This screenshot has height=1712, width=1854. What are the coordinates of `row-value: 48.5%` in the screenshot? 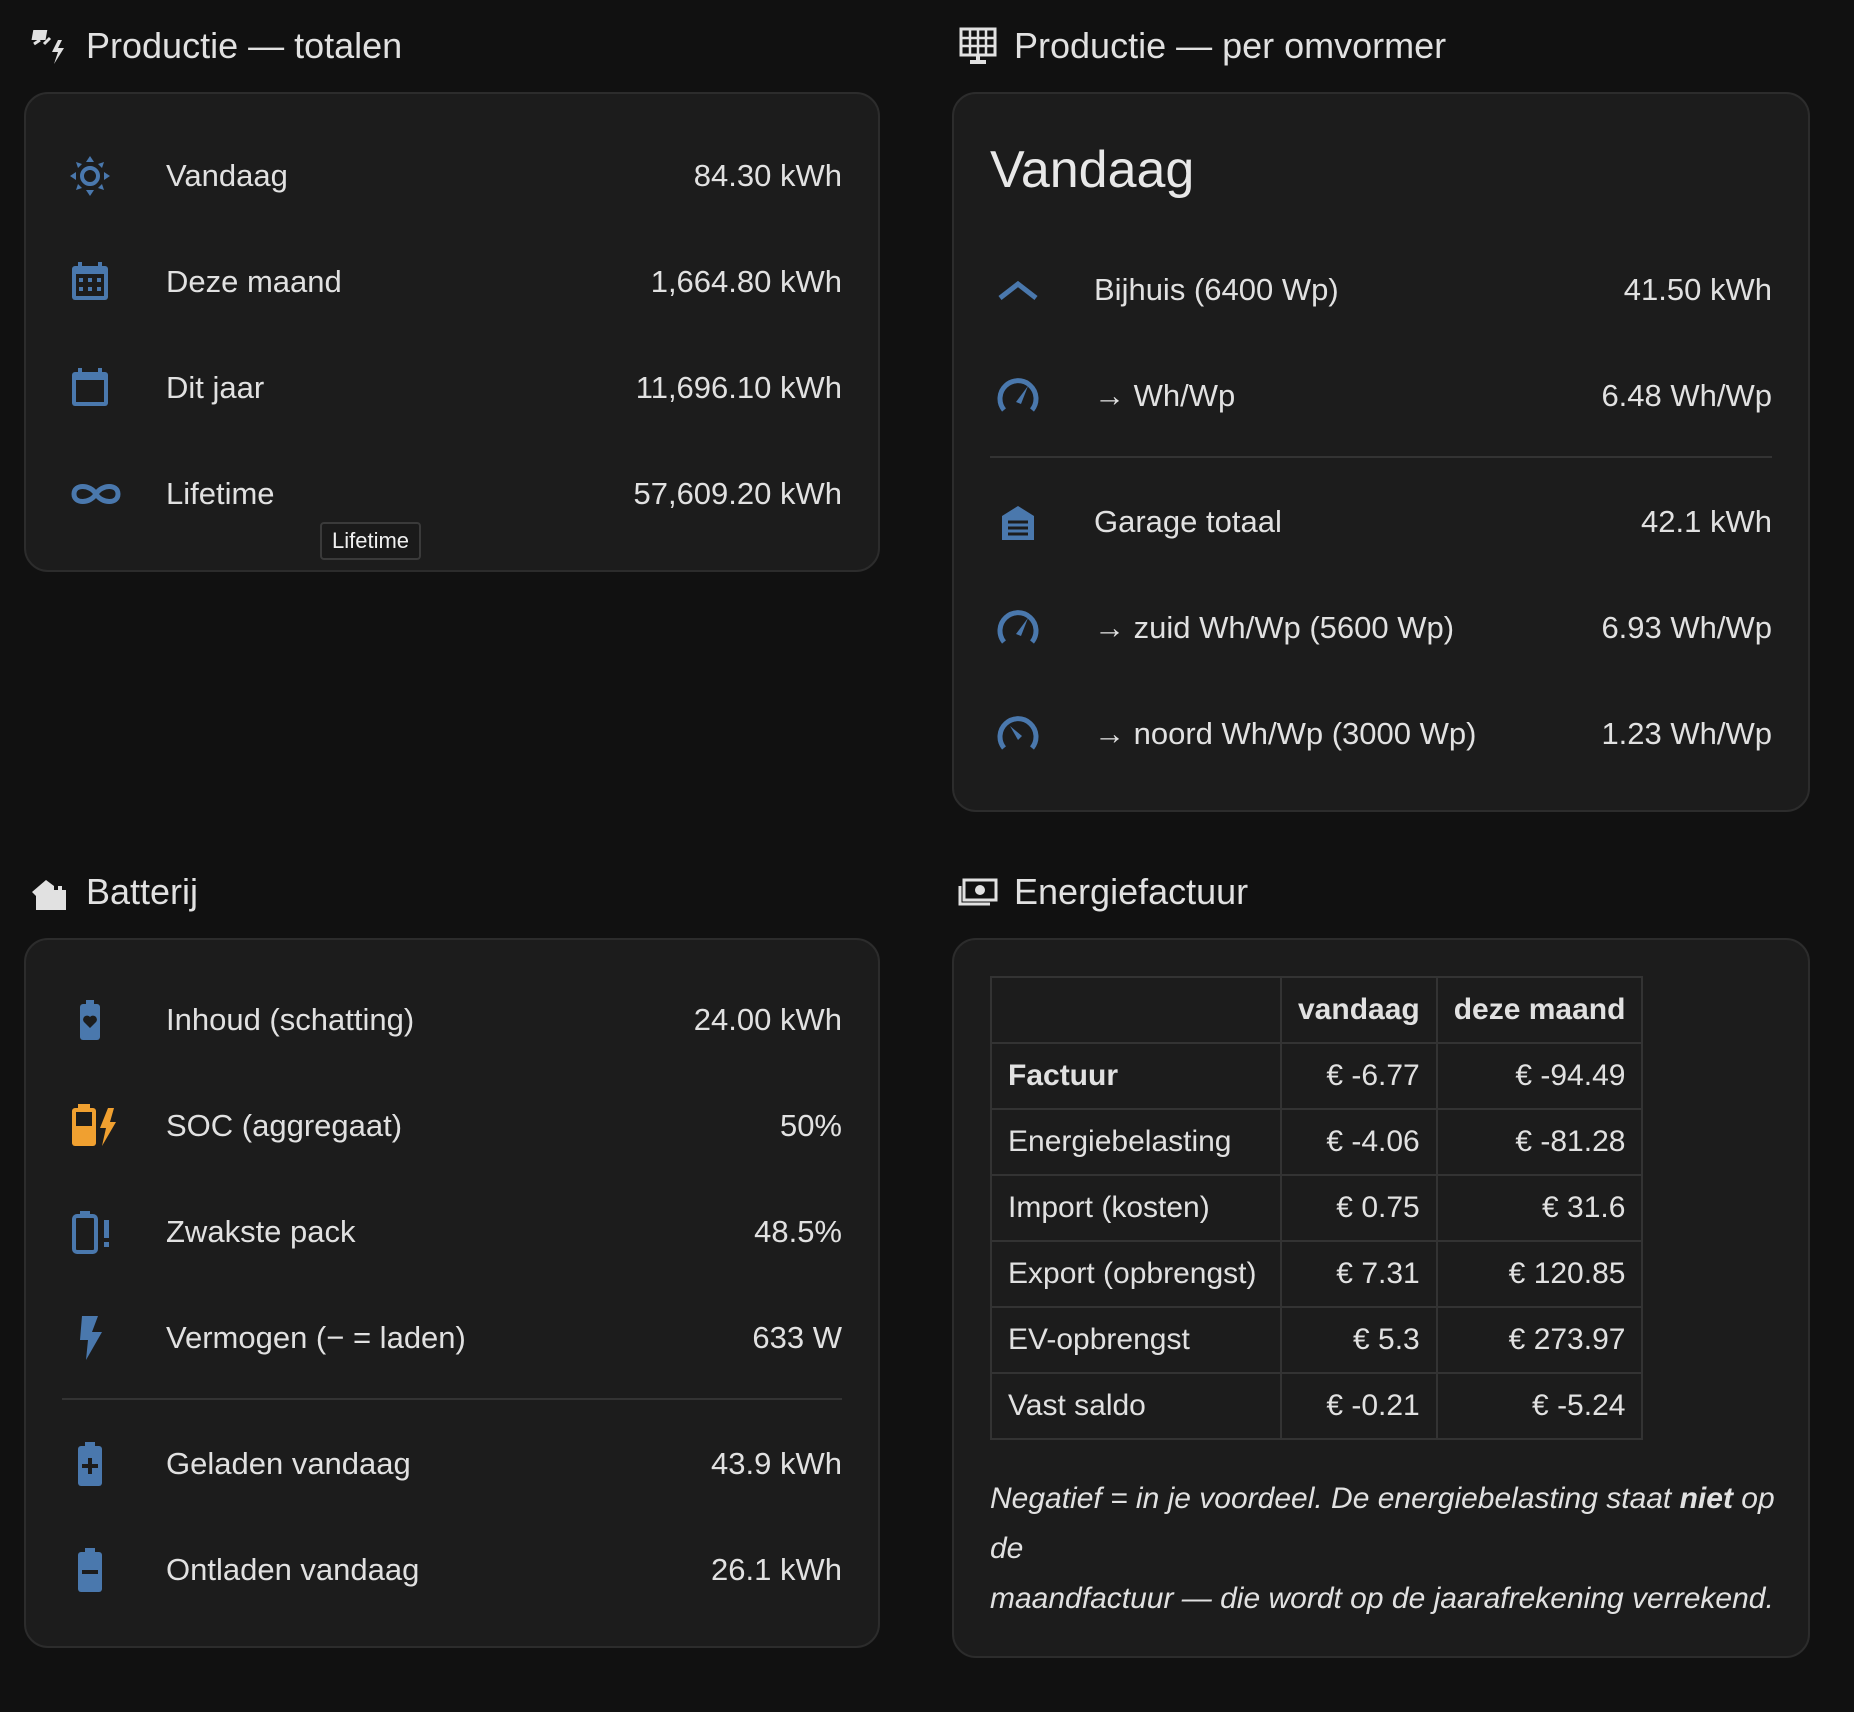 It's located at (798, 1231).